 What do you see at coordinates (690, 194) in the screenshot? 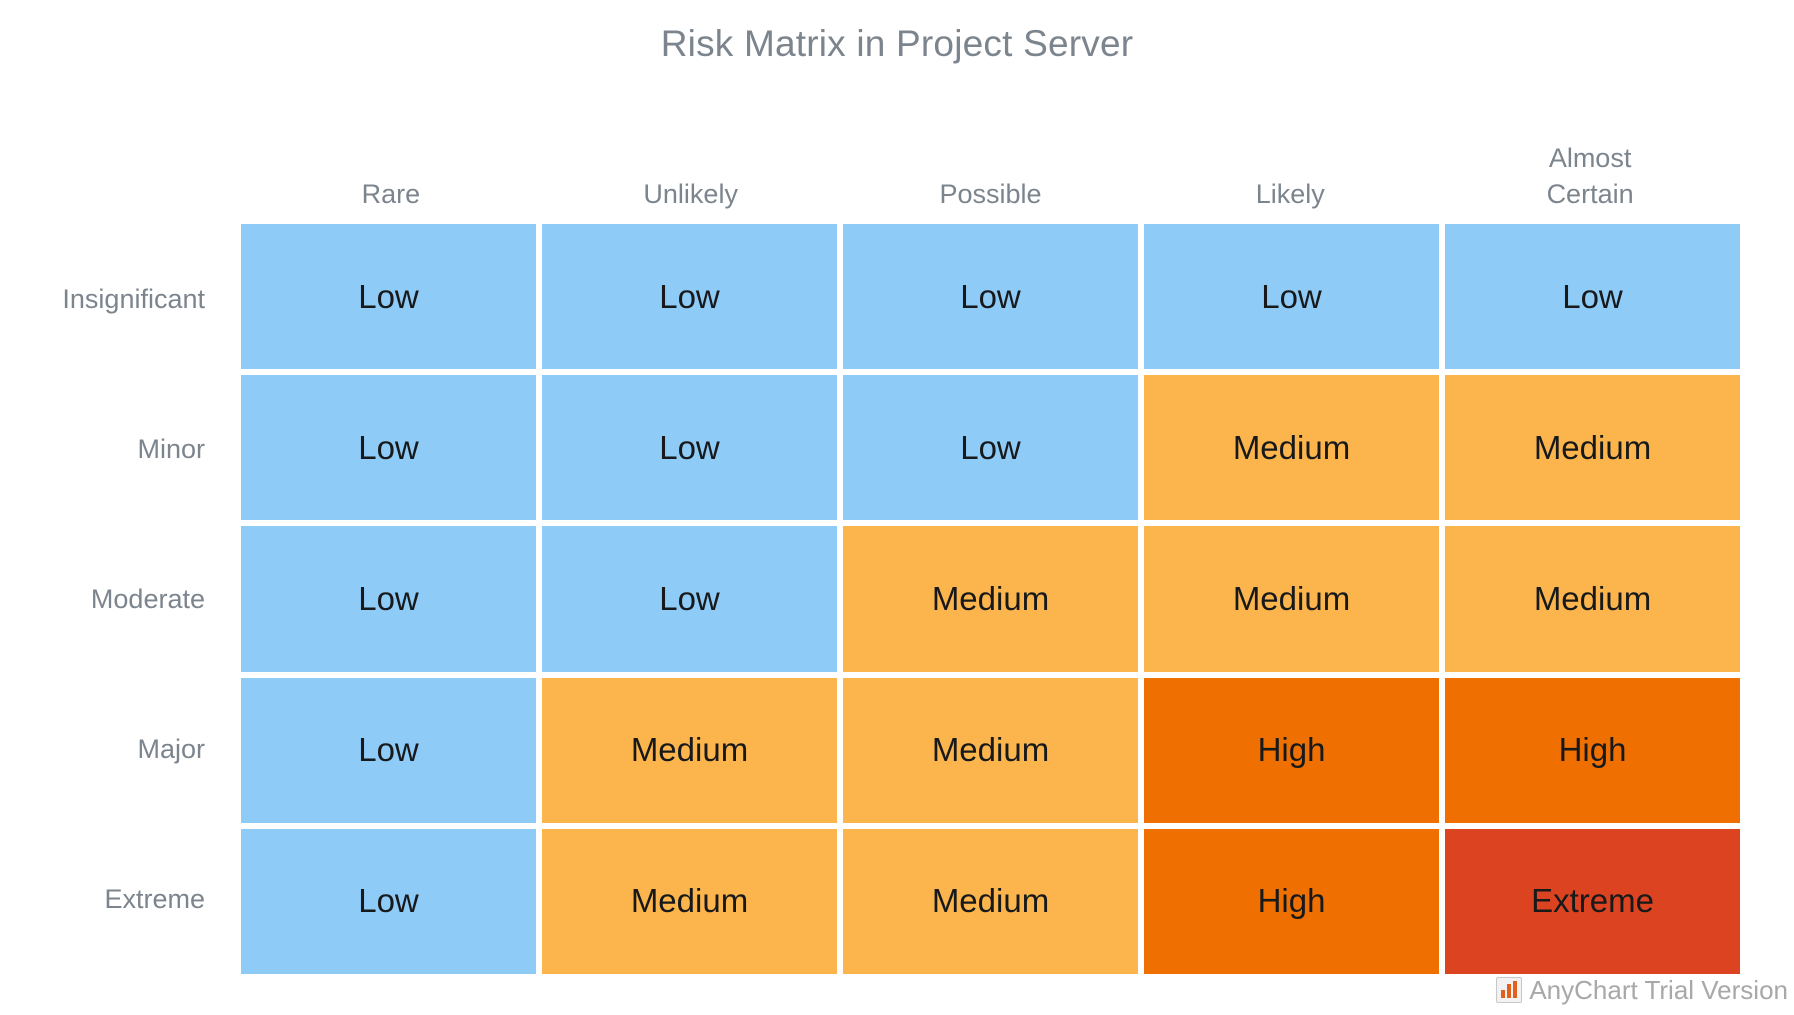
I see `column-header-label: Unlikely` at bounding box center [690, 194].